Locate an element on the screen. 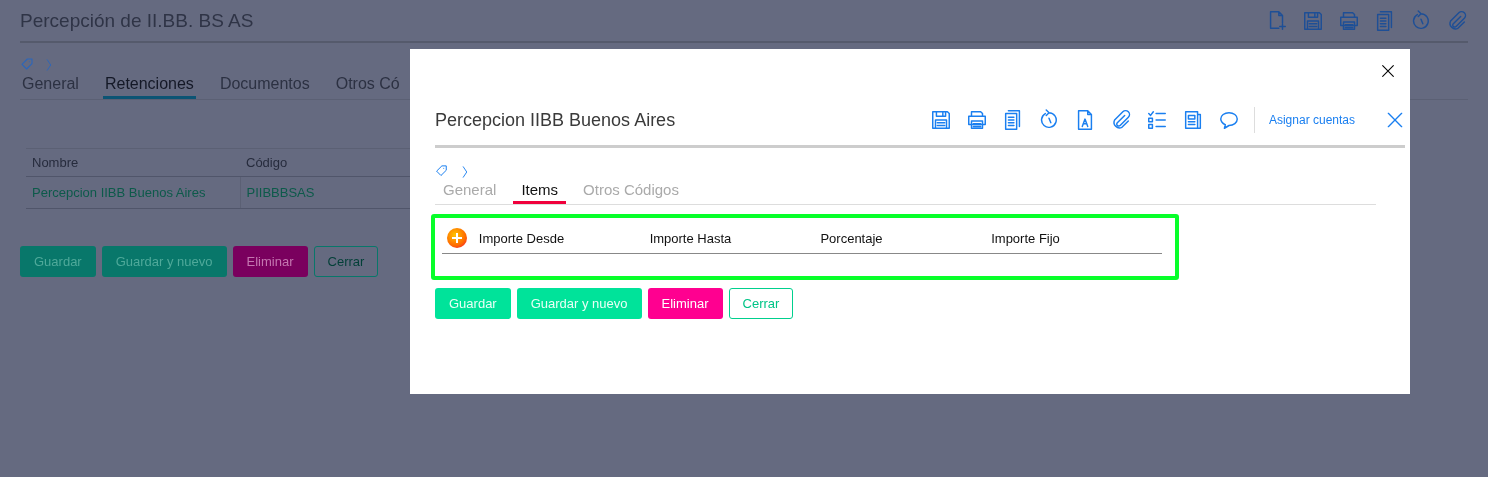 Image resolution: width=1488 pixels, height=477 pixels. column-header: Nombre is located at coordinates (133, 162).